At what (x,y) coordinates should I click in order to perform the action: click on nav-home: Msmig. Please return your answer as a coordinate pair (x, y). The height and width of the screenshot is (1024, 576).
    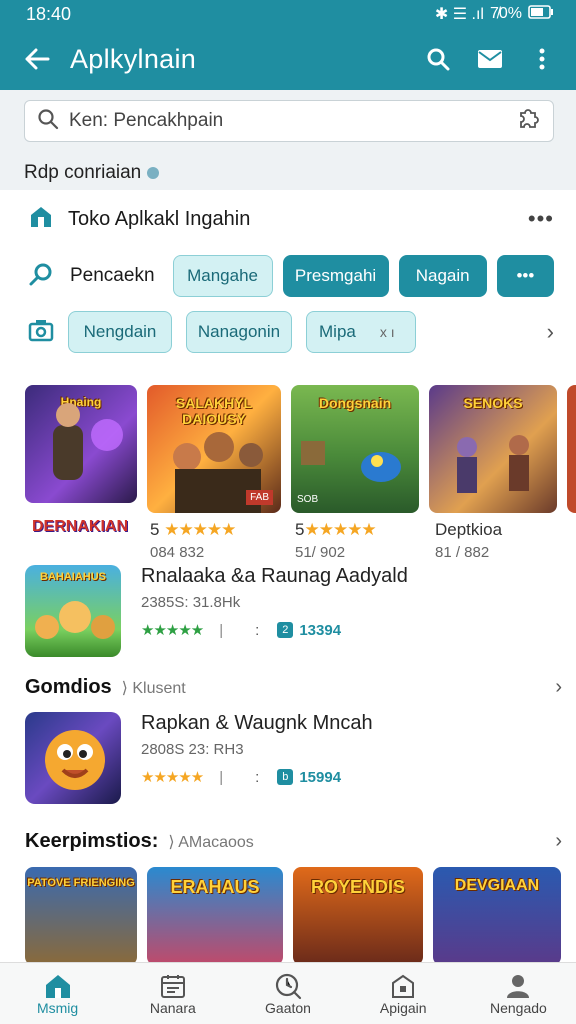
    Looking at the image, I should click on (57, 993).